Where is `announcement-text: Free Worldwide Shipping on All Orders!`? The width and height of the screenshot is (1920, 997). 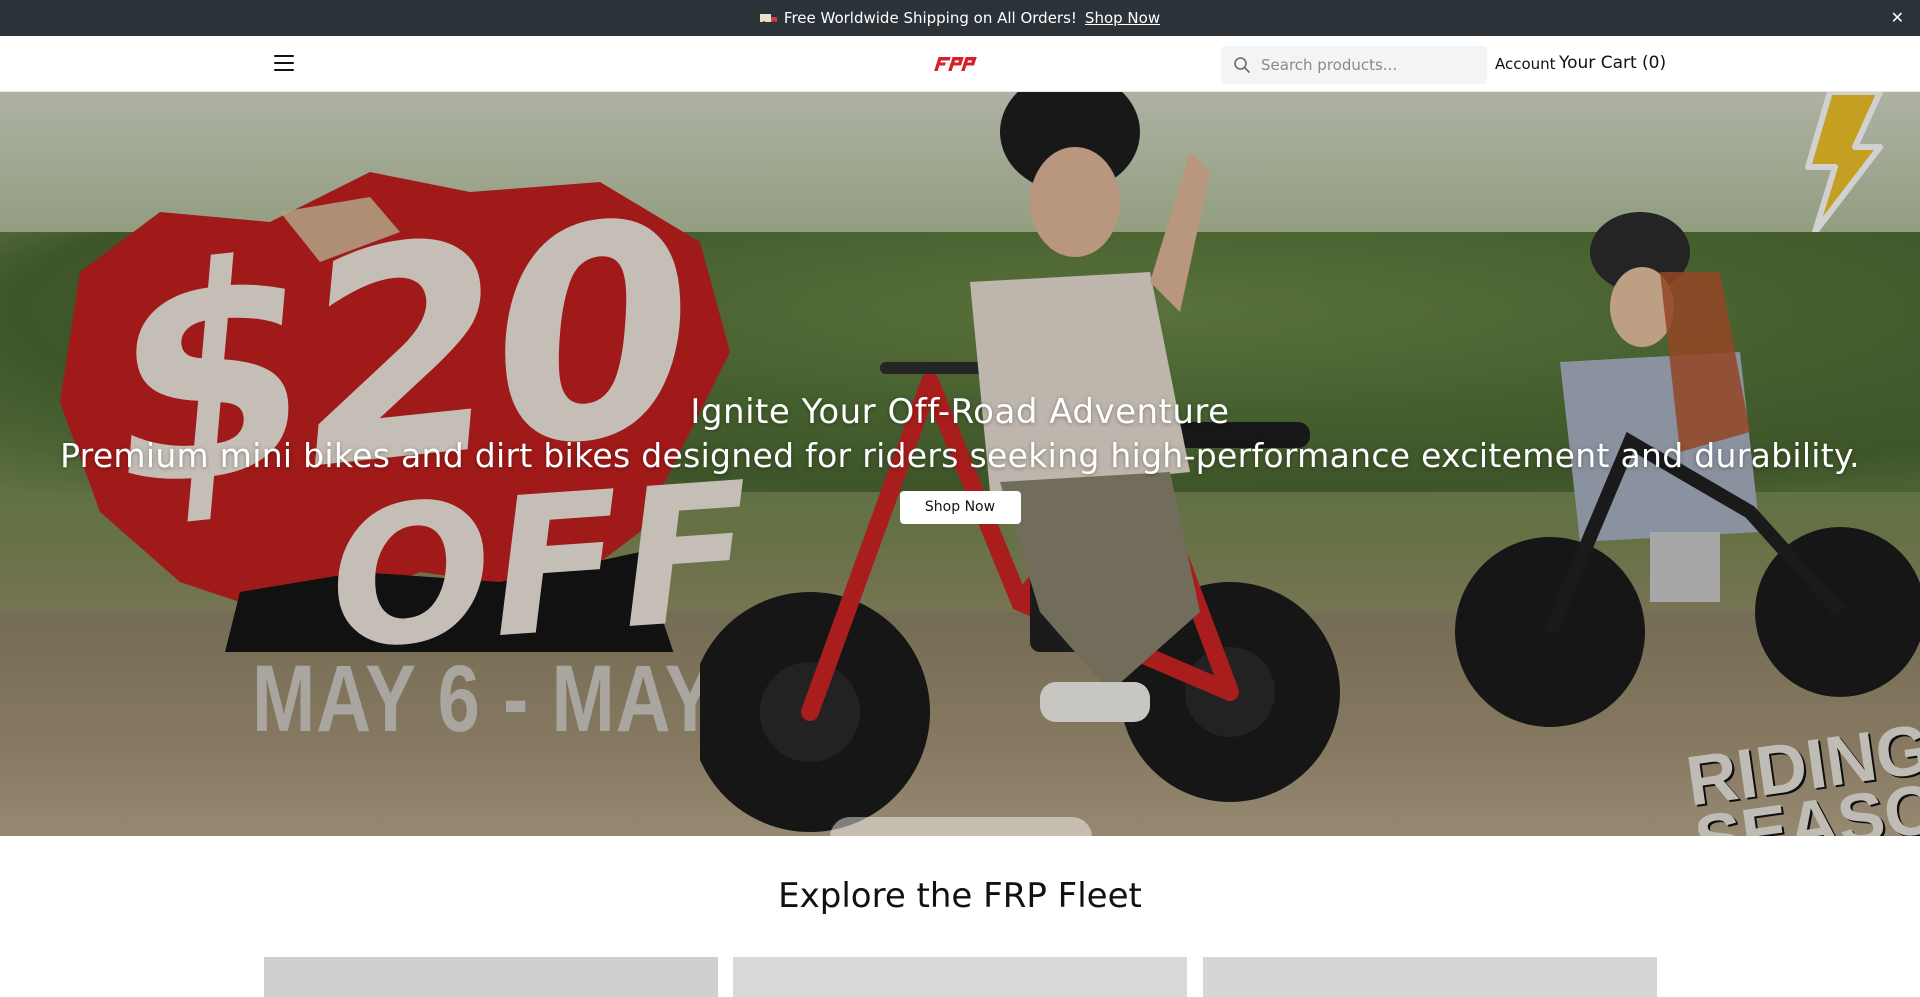
announcement-text: Free Worldwide Shipping on All Orders! is located at coordinates (930, 18).